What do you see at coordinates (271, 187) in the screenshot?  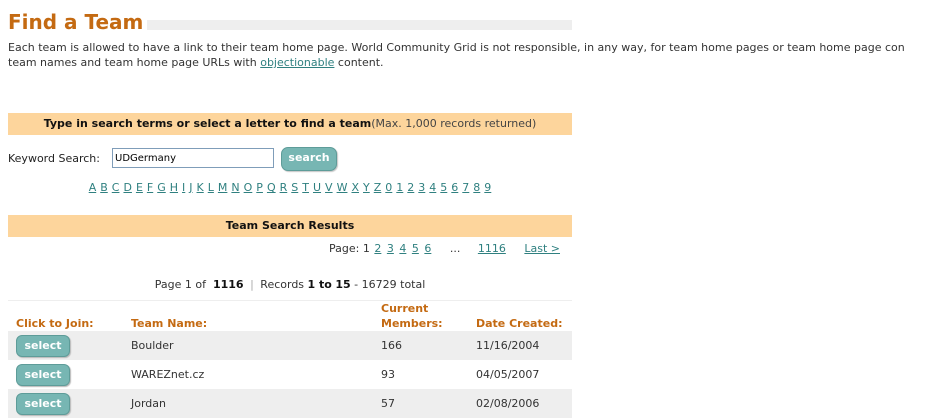 I see `letter-link-q: Q` at bounding box center [271, 187].